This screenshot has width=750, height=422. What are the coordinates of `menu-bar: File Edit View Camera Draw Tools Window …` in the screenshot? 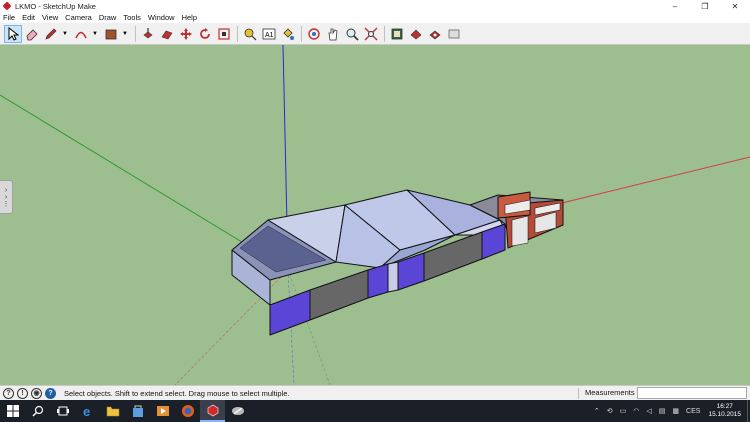 It's located at (375, 17).